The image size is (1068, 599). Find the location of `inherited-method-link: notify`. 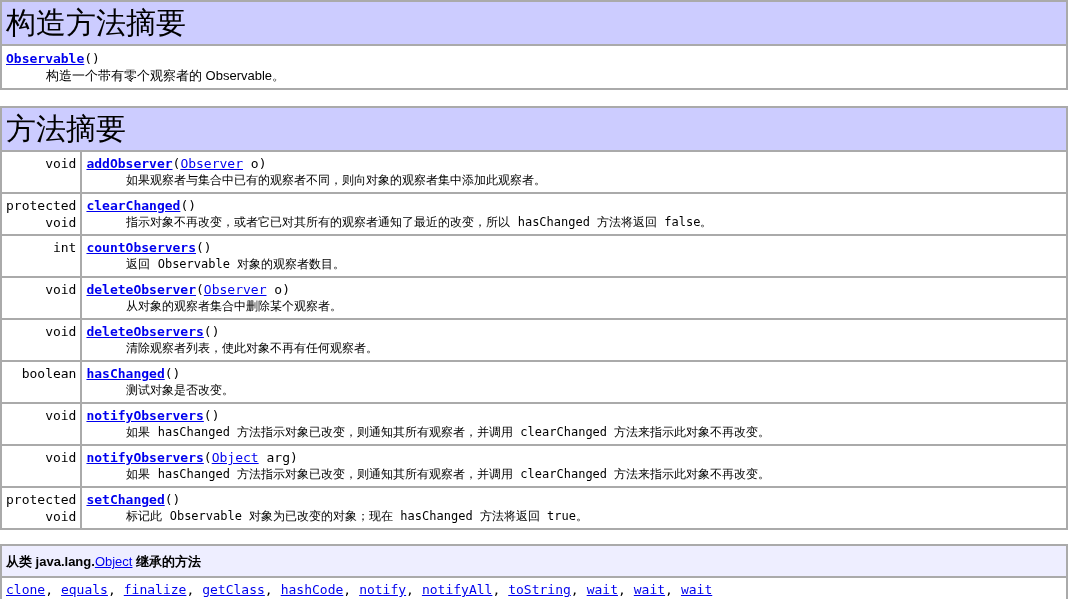

inherited-method-link: notify is located at coordinates (383, 589).